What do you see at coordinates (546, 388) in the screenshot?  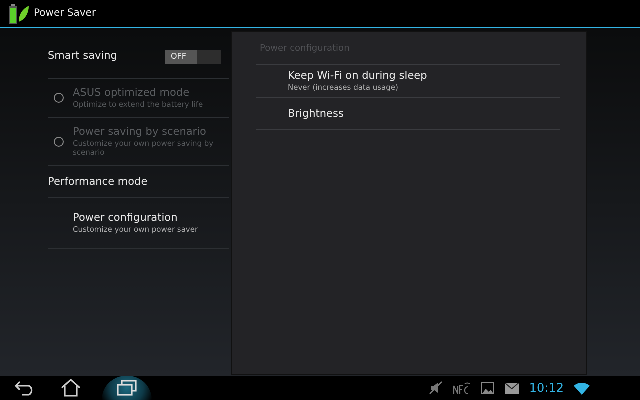 I see `clock: 10:12` at bounding box center [546, 388].